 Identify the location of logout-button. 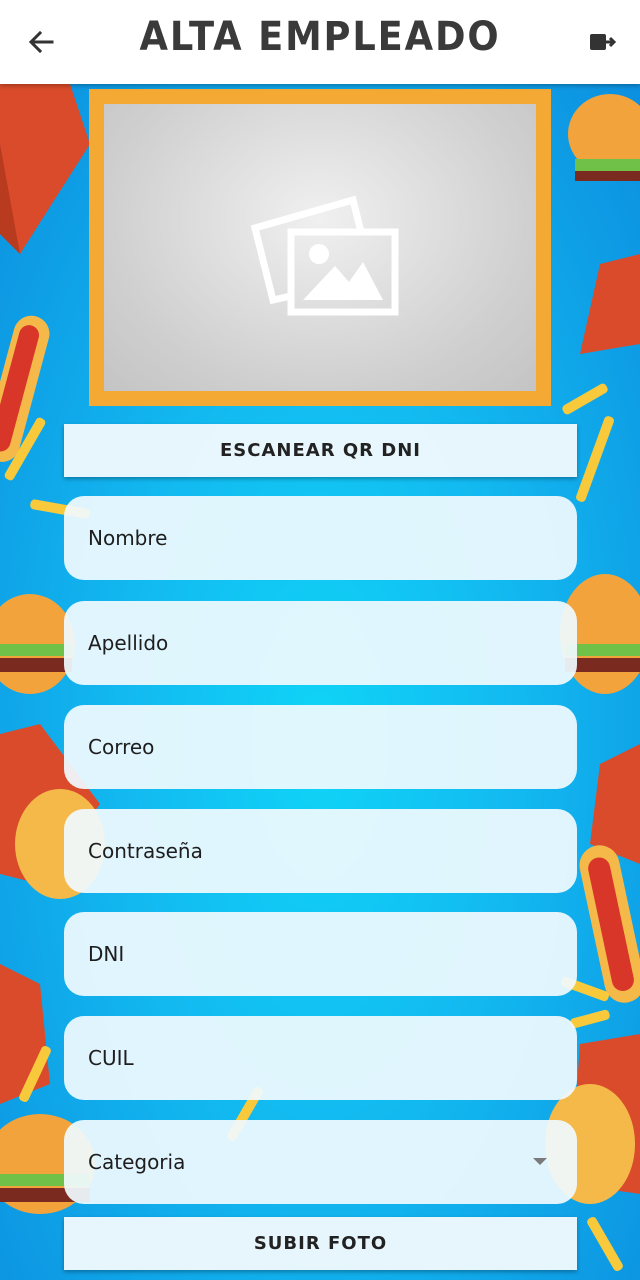
(602, 42).